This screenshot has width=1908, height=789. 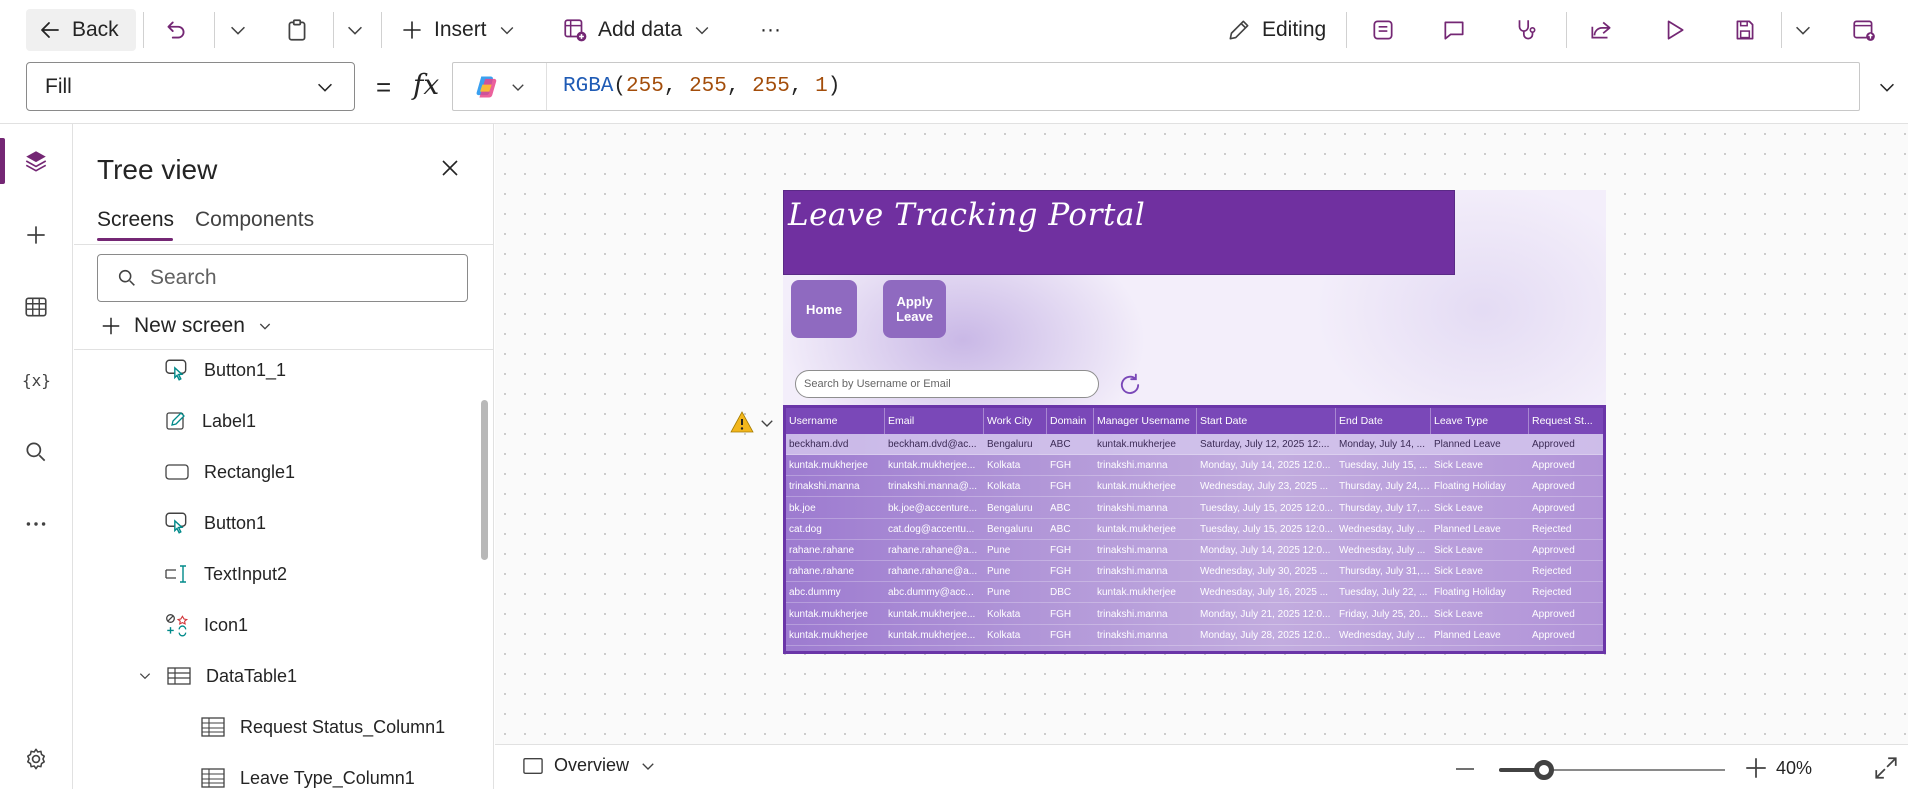 I want to click on rail-variables: {x}, so click(x=36, y=380).